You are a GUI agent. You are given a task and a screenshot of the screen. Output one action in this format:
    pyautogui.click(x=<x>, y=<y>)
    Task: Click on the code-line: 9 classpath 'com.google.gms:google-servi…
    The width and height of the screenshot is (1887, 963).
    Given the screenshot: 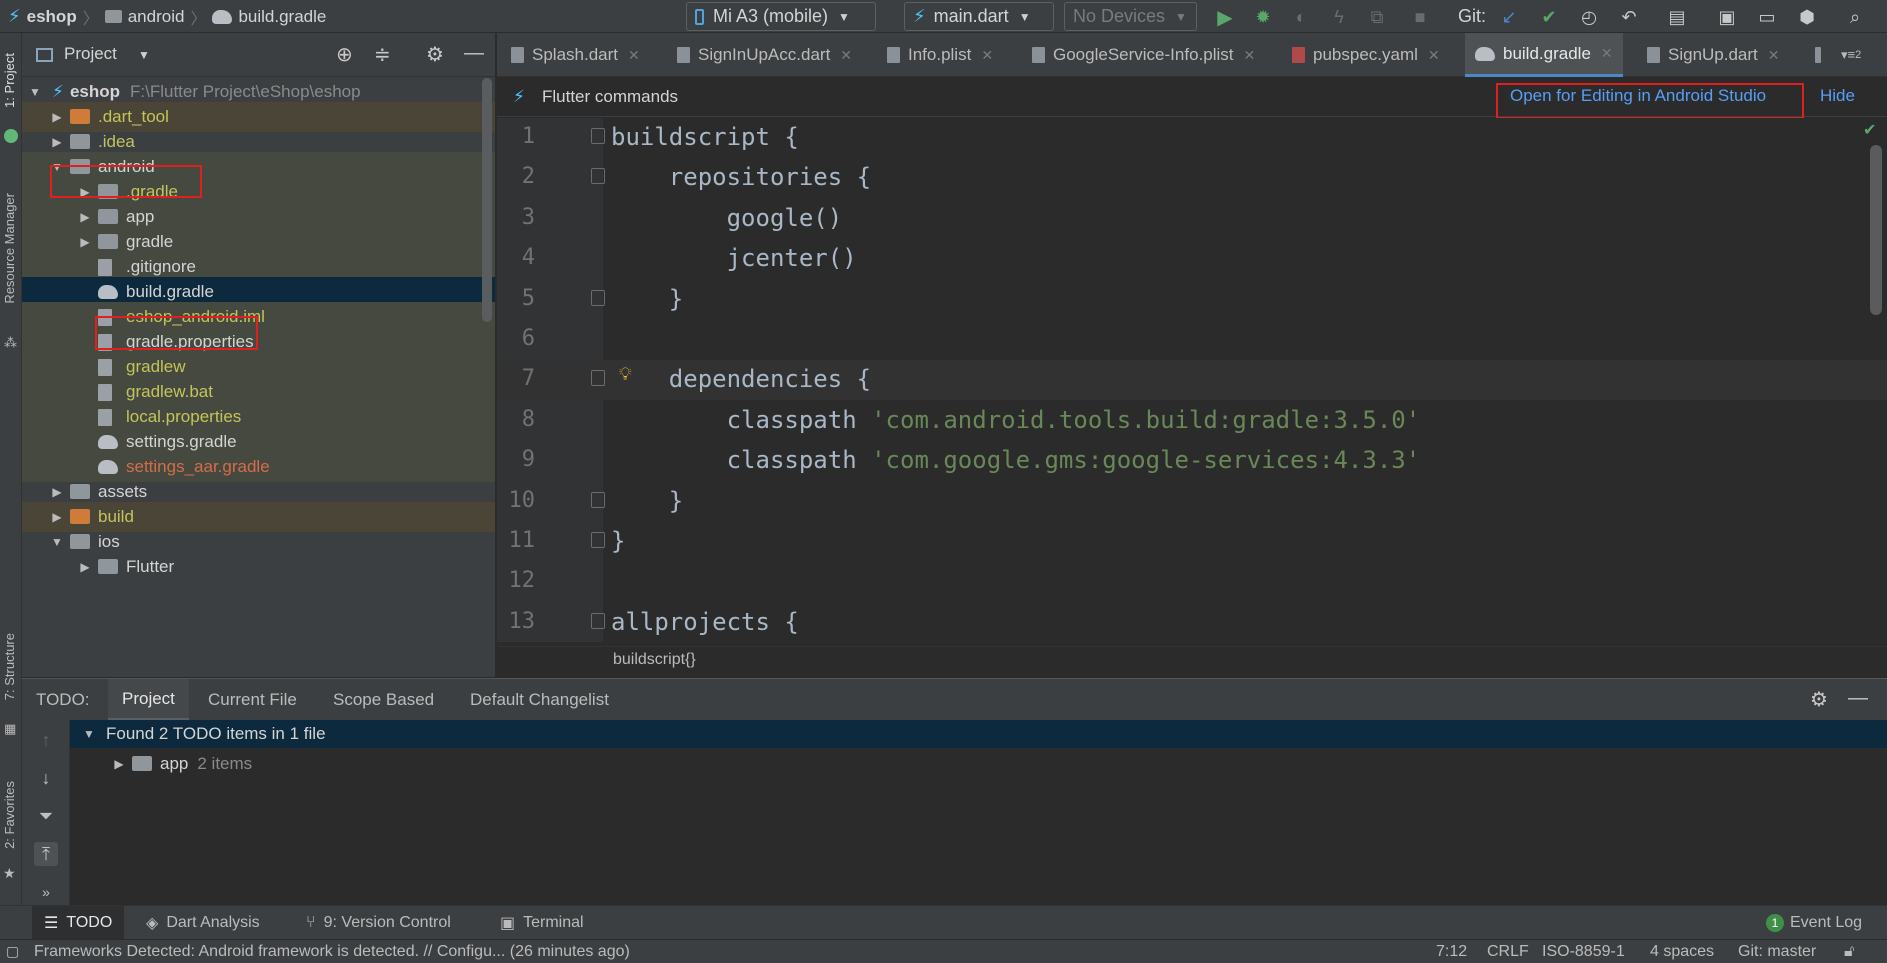 What is the action you would take?
    pyautogui.click(x=1192, y=461)
    